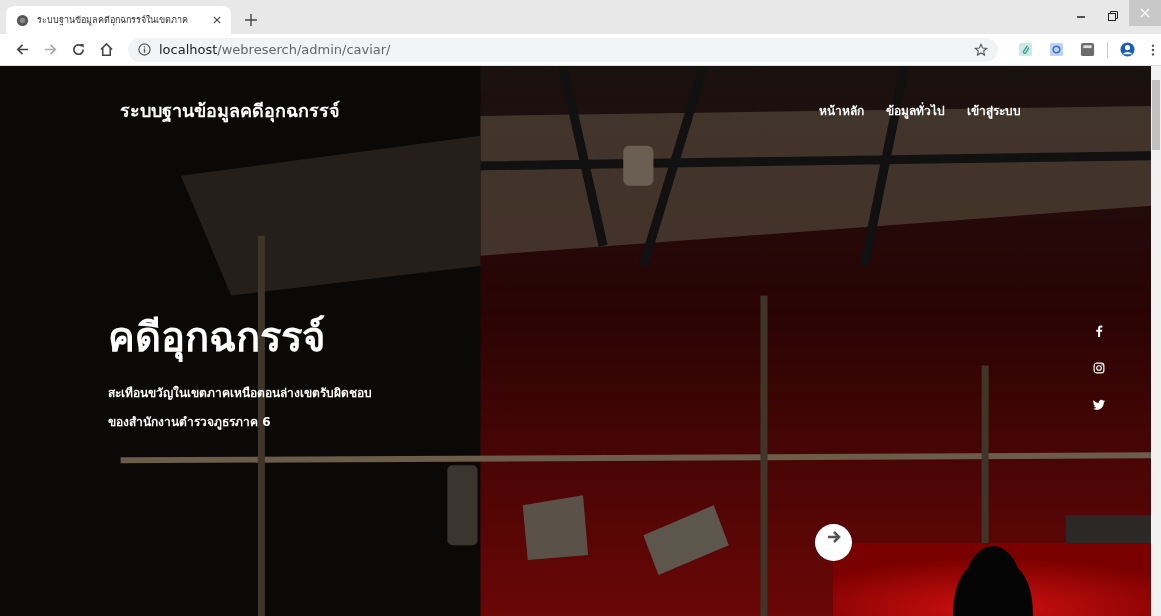 The width and height of the screenshot is (1161, 616). Describe the element at coordinates (1056, 49) in the screenshot. I see `extension-icon` at that location.